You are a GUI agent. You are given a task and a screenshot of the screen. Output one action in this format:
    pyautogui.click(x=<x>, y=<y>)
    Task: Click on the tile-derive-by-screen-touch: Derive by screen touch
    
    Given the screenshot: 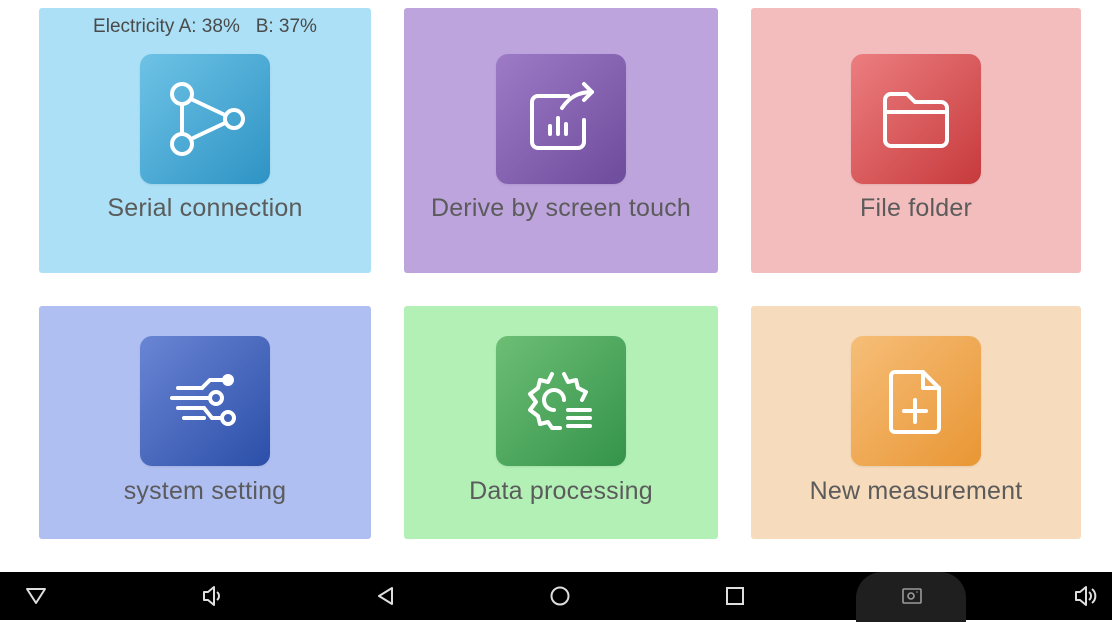 What is the action you would take?
    pyautogui.click(x=561, y=140)
    